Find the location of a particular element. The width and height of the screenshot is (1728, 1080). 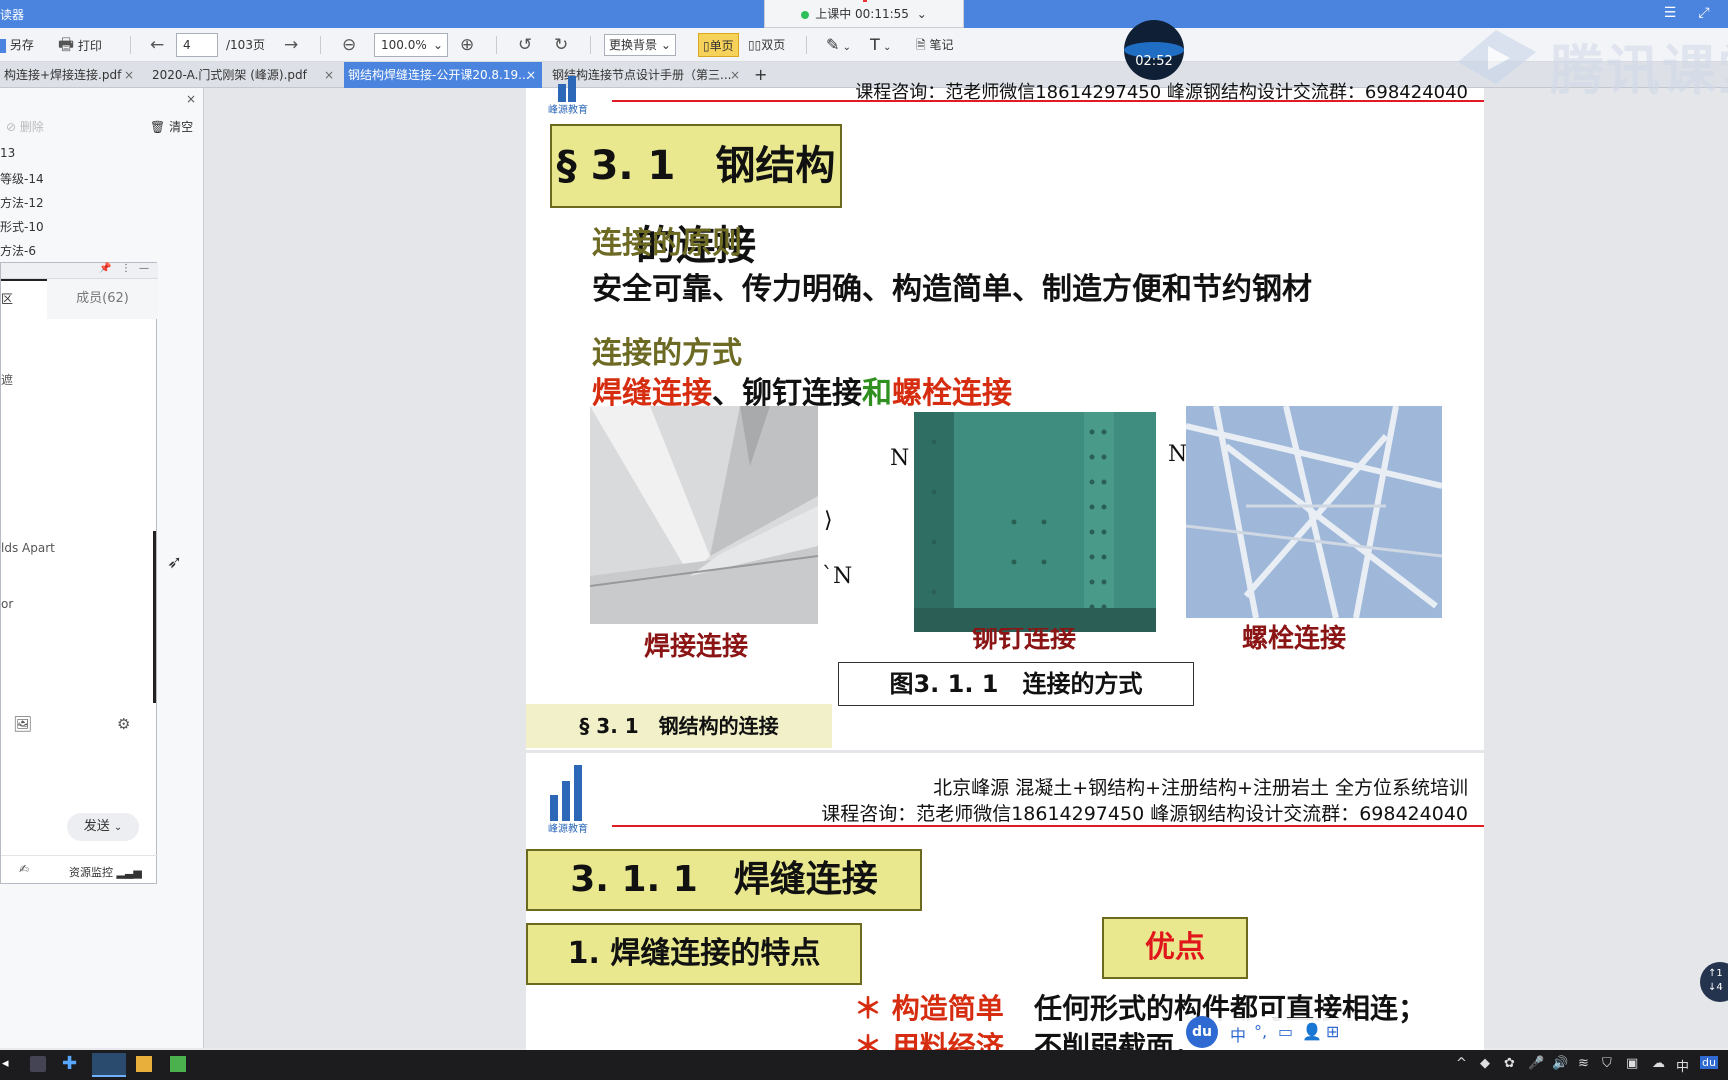

tab-label: 构连接+焊接连接.pdf is located at coordinates (63, 75).